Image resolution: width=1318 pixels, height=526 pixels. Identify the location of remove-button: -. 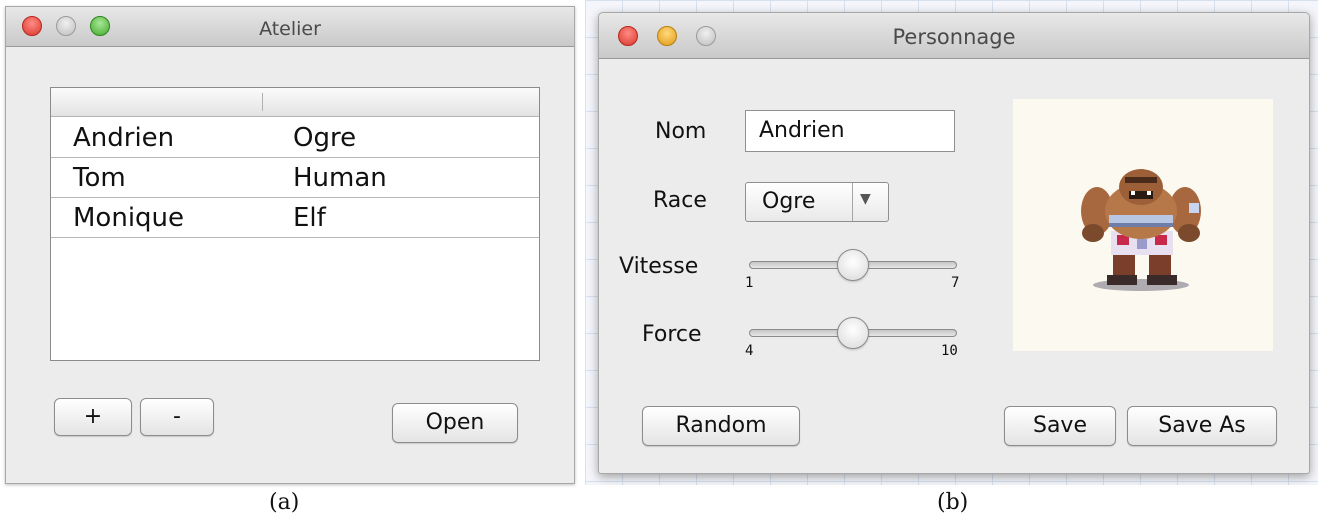
(177, 417).